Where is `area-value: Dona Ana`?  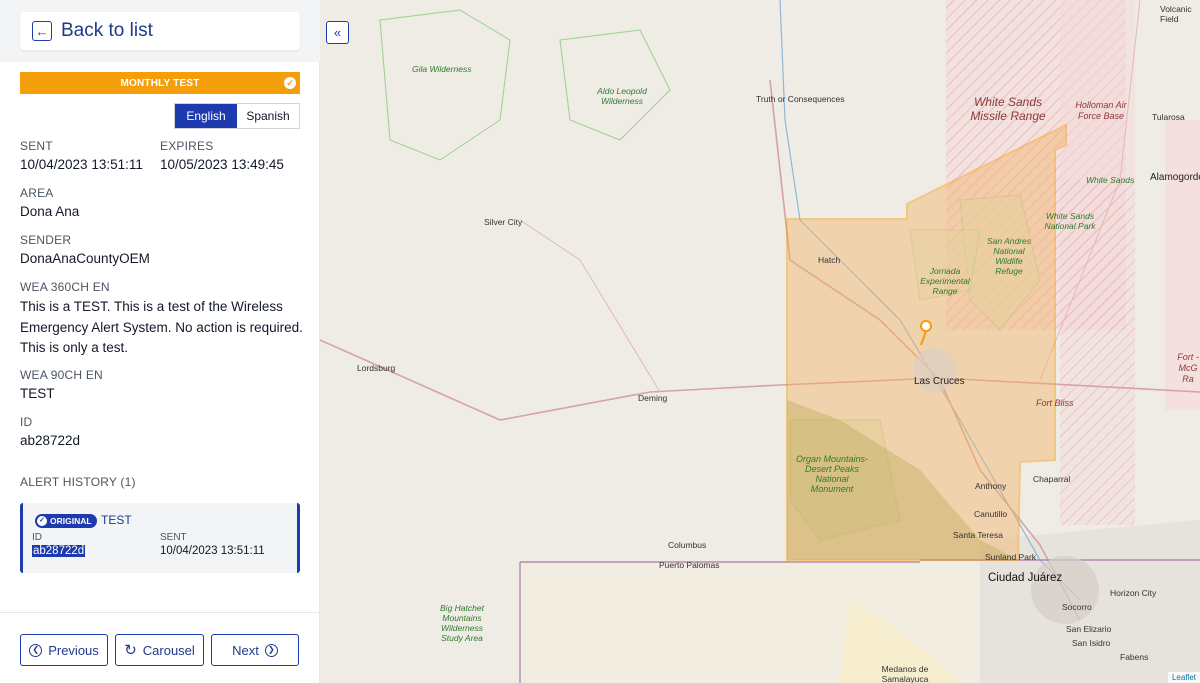
area-value: Dona Ana is located at coordinates (50, 211).